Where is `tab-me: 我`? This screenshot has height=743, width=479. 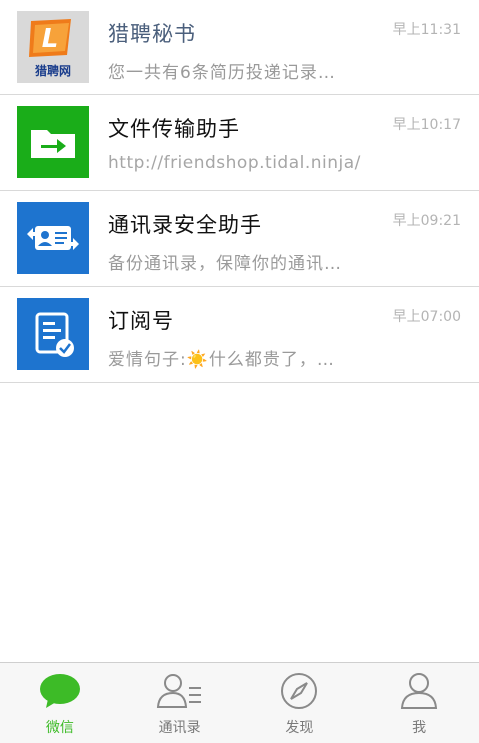 tab-me: 我 is located at coordinates (419, 703).